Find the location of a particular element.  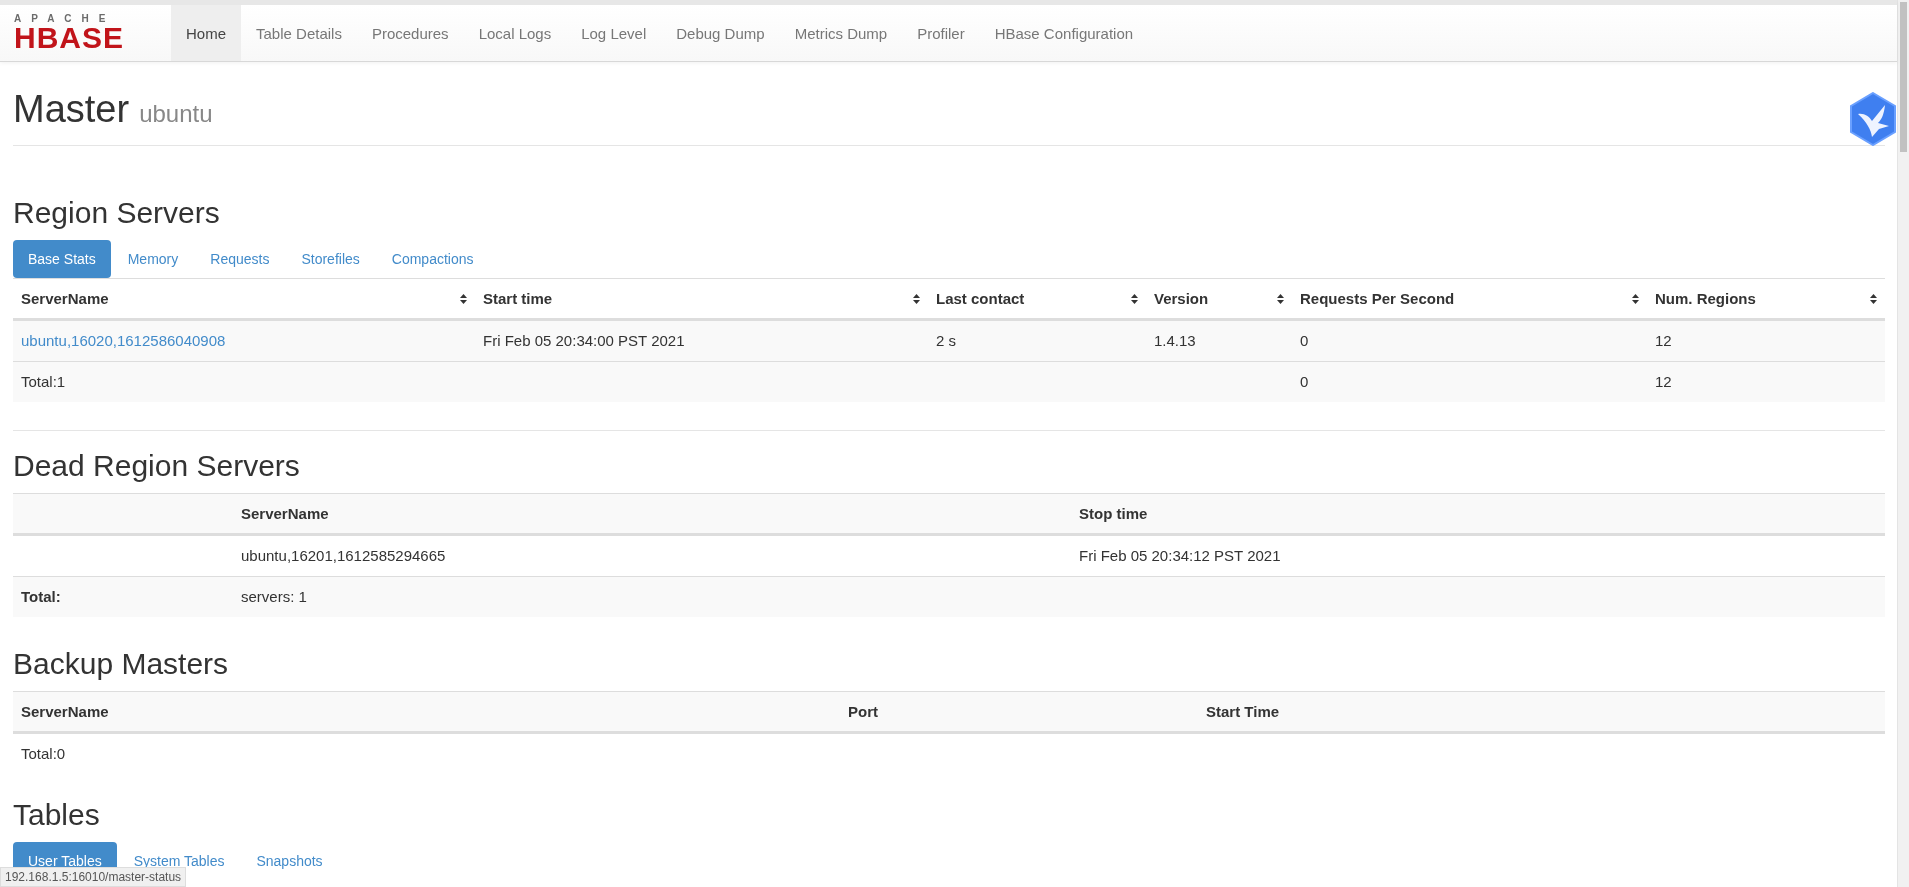

table-cell: 1.4.13 is located at coordinates (1219, 340).